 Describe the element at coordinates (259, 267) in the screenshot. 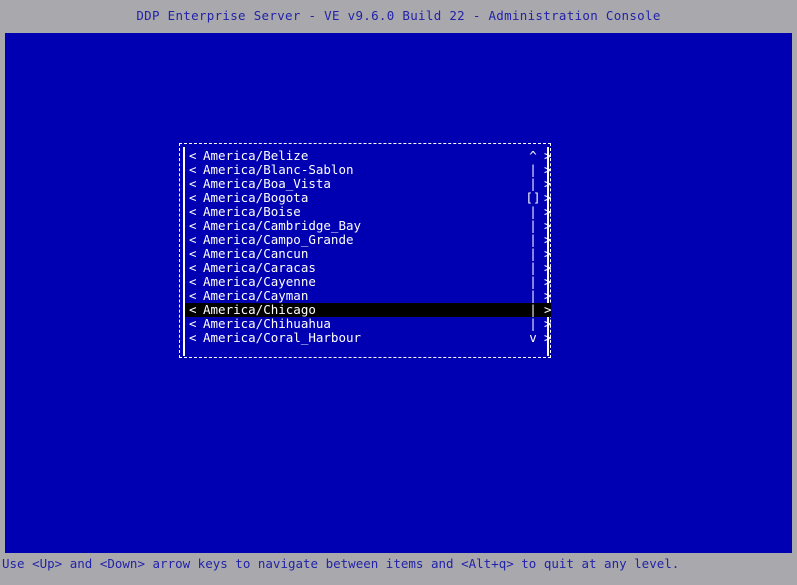

I see `list-item-label: America/Caracas` at that location.